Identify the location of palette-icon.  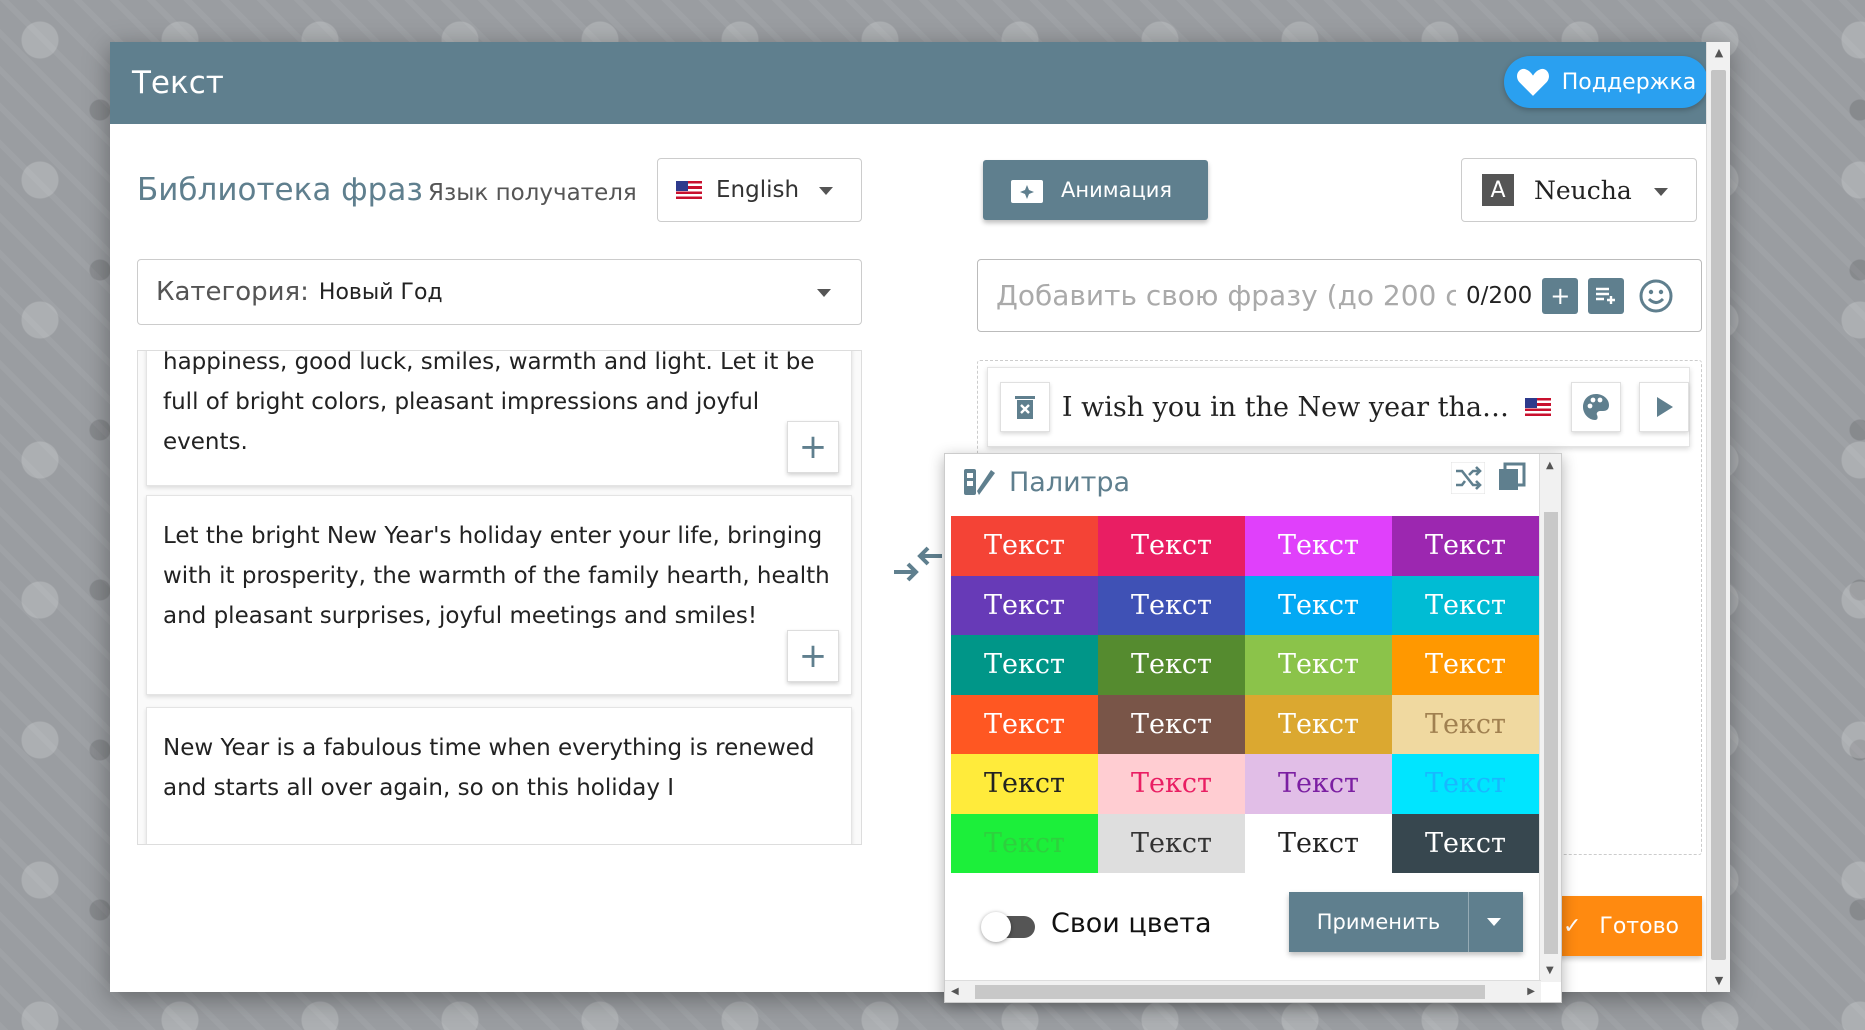
(1596, 407).